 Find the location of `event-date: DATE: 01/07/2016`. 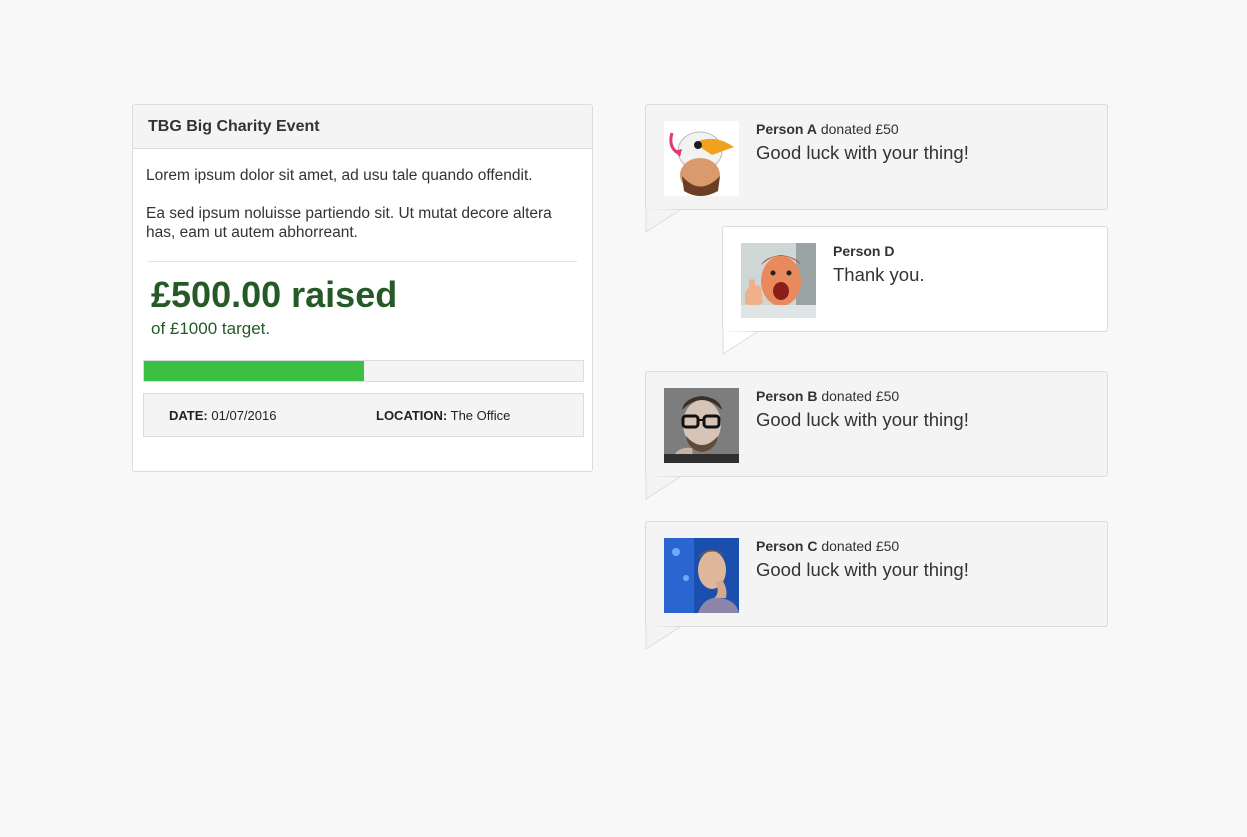

event-date: DATE: 01/07/2016 is located at coordinates (222, 415).